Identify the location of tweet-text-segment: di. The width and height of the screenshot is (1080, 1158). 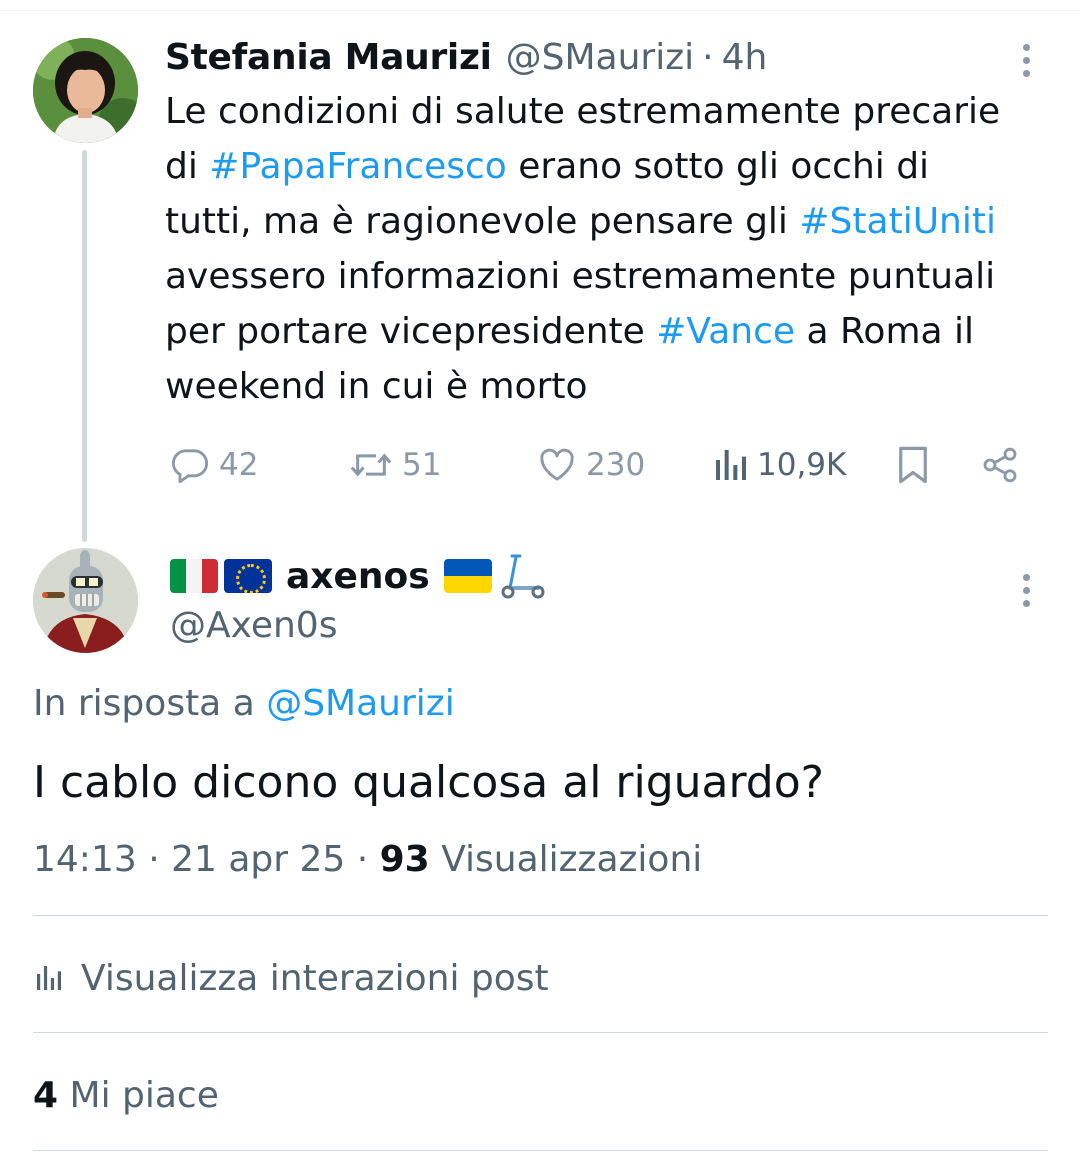
(187, 166).